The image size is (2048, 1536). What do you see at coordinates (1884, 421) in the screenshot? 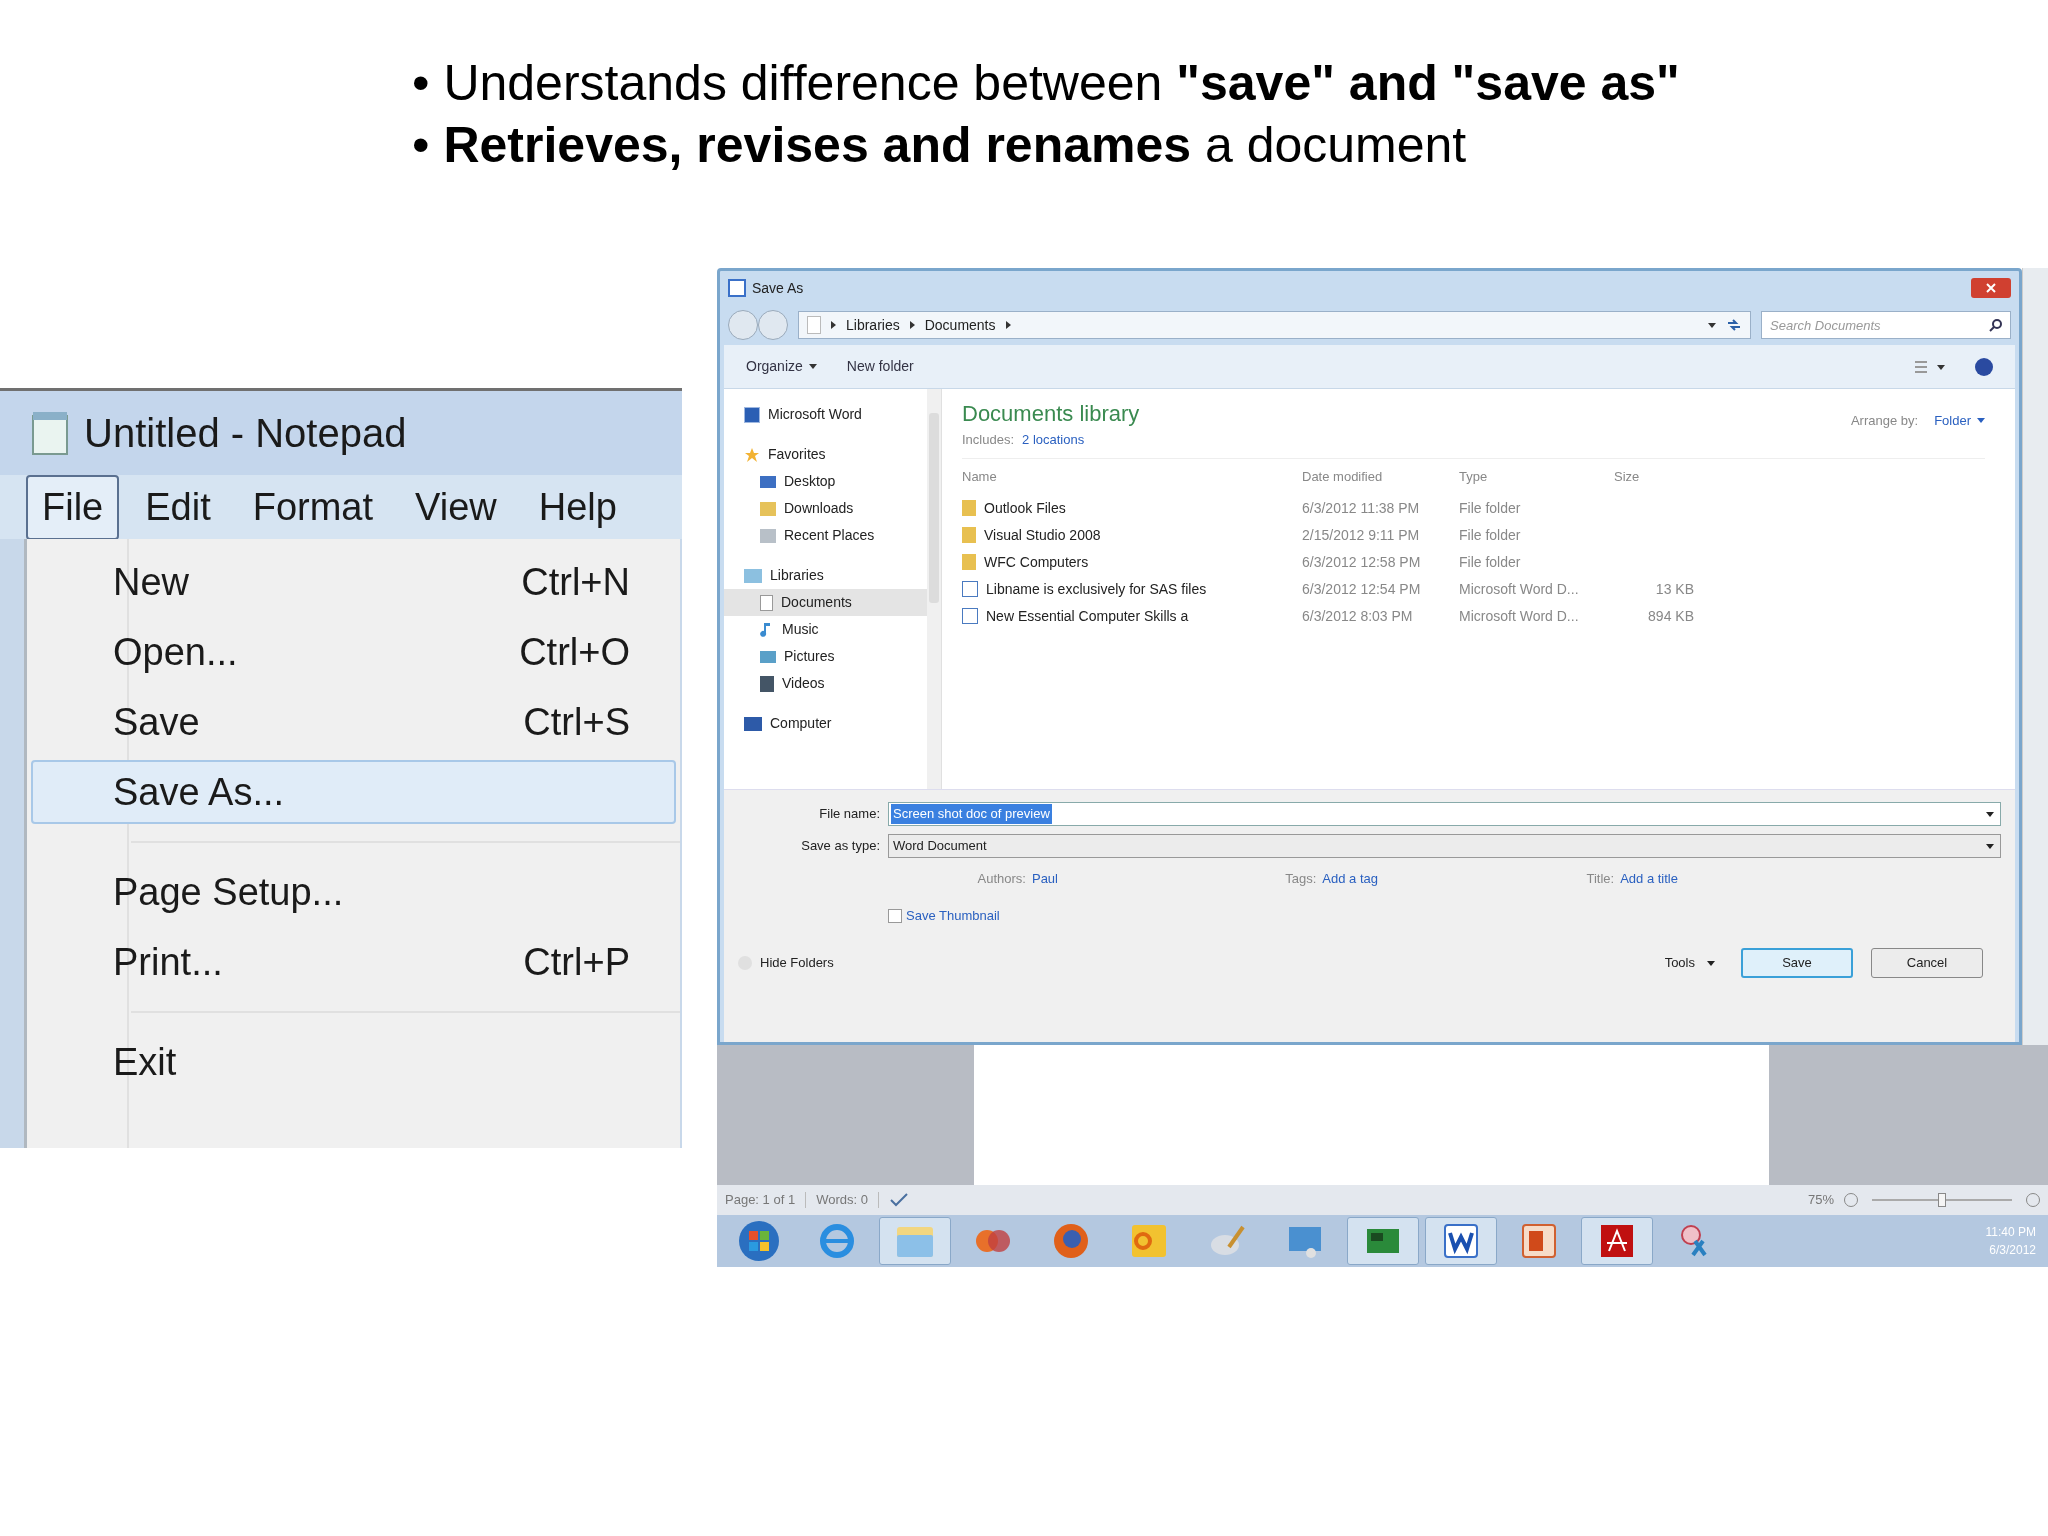
I see `arrange-by-label: Arrange by:` at bounding box center [1884, 421].